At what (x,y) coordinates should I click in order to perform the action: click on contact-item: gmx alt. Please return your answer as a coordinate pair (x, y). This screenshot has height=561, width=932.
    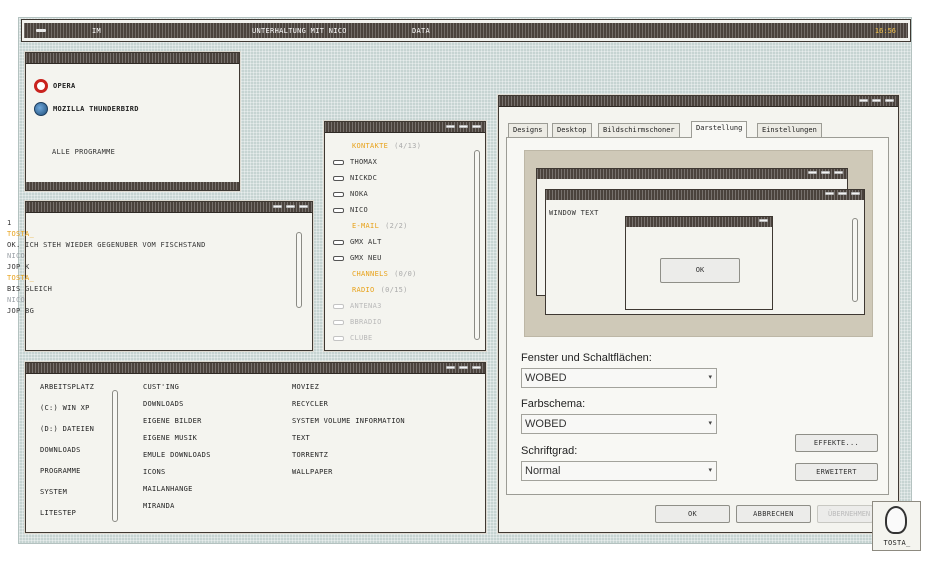
    Looking at the image, I should click on (357, 242).